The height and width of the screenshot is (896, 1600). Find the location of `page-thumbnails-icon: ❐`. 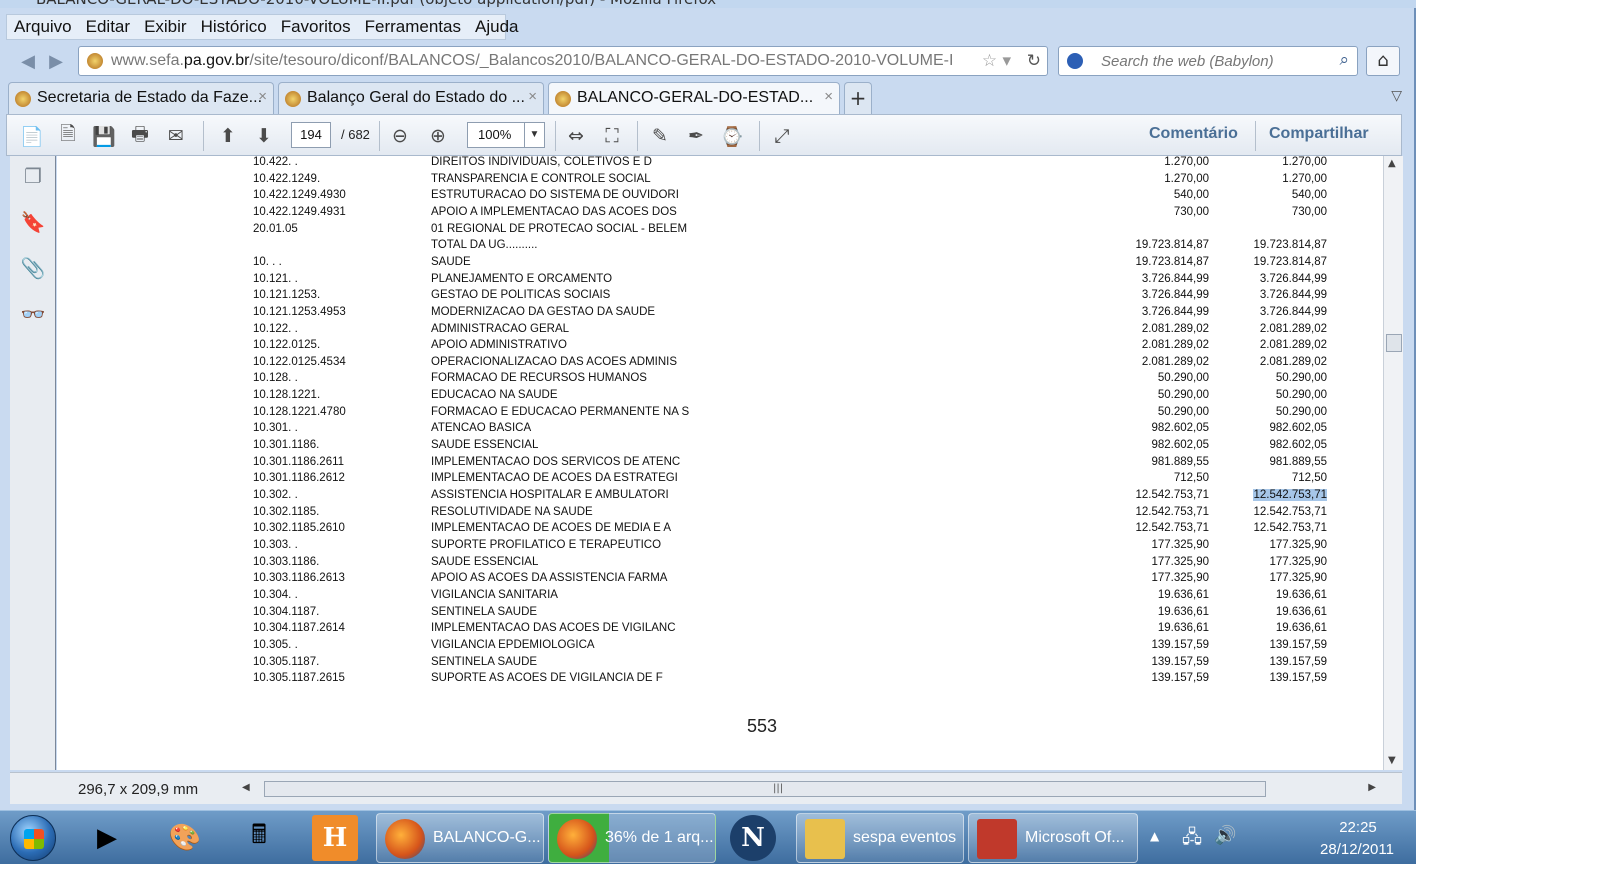

page-thumbnails-icon: ❐ is located at coordinates (33, 177).